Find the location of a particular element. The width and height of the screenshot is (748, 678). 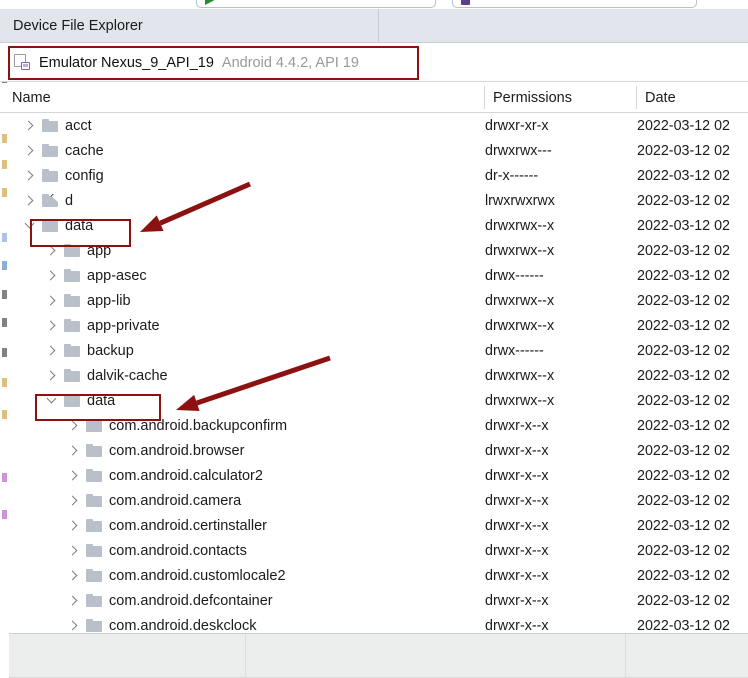

table-row: backup drwx------ 2022-03-12 02 is located at coordinates (378, 350).